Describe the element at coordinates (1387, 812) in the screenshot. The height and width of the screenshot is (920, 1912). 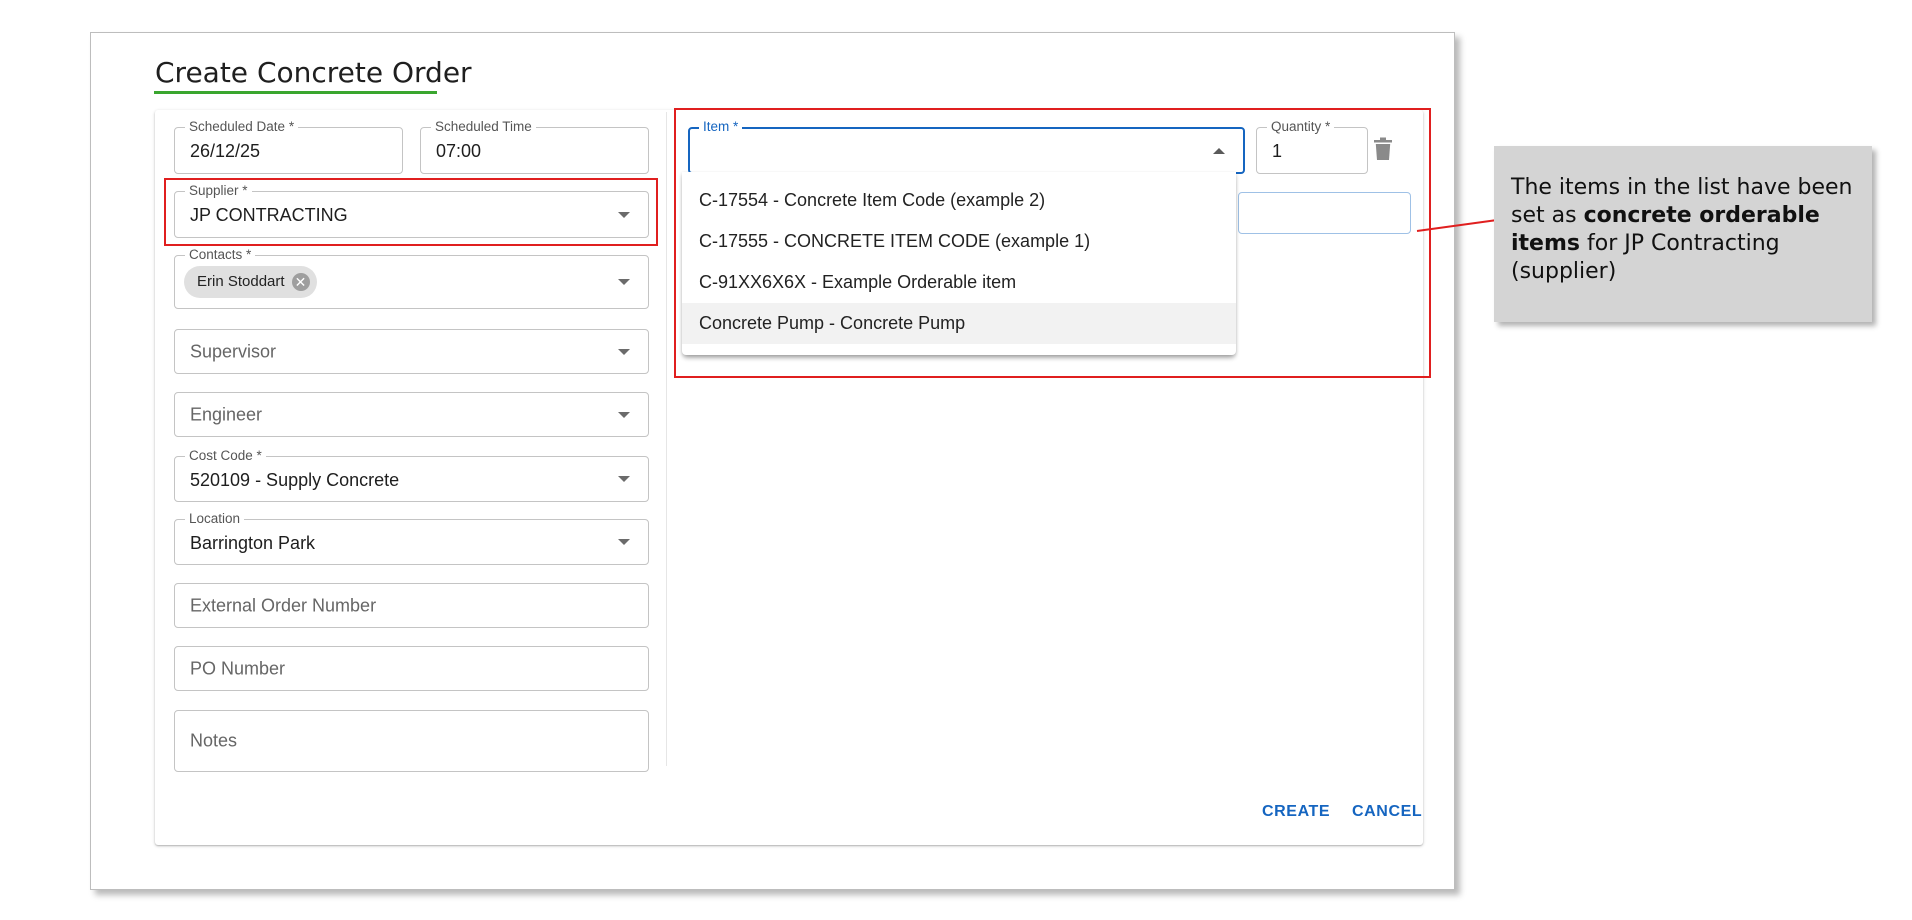
I see `cancel-button: CANCEL` at that location.